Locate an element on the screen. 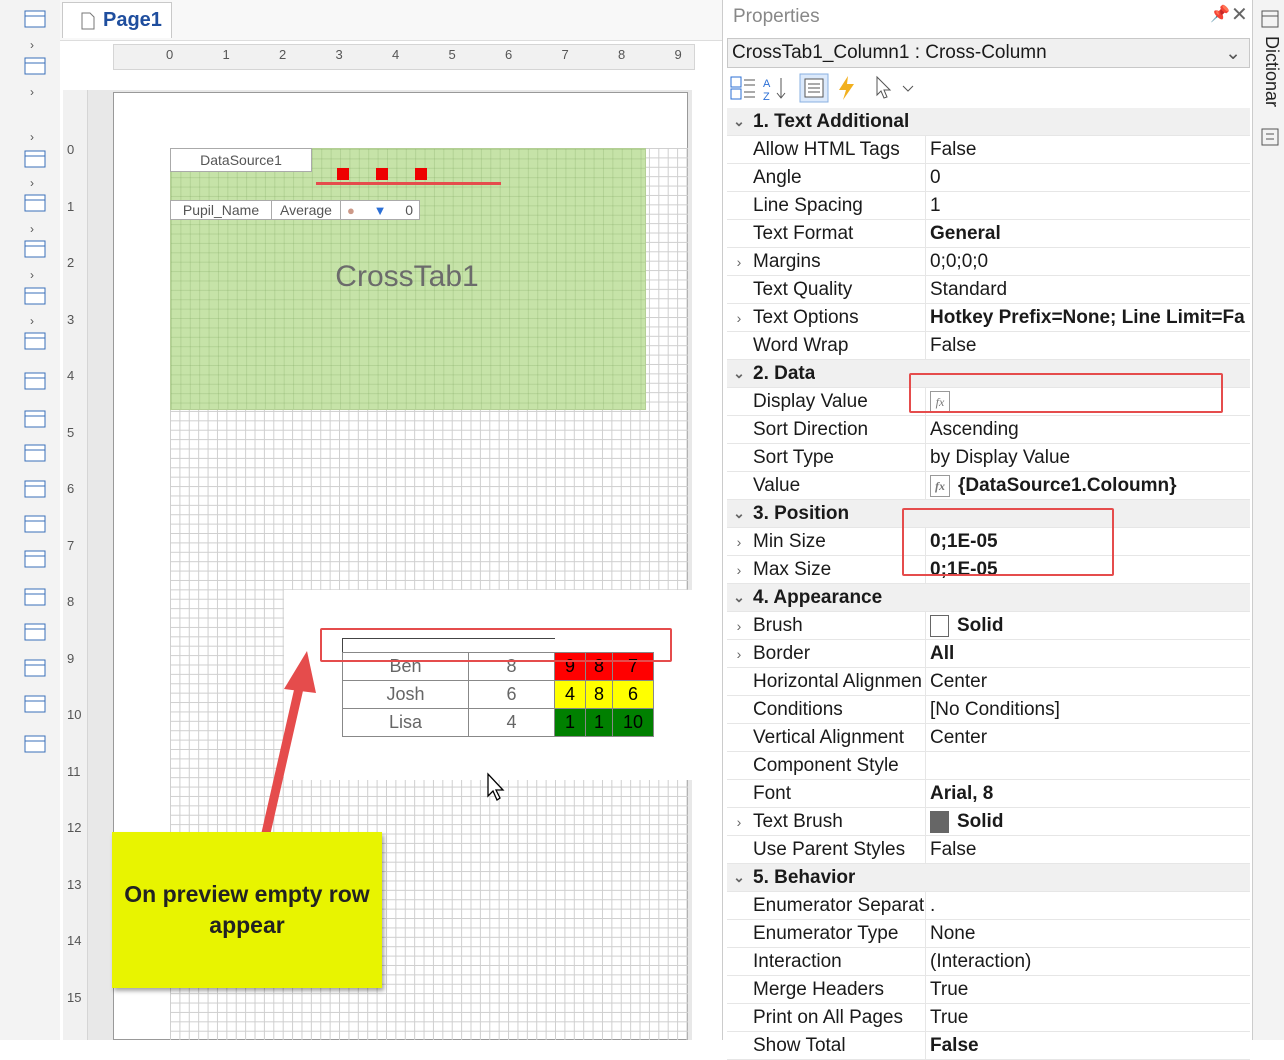 The image size is (1284, 1060). pin-icon: 📌 is located at coordinates (1220, 14).